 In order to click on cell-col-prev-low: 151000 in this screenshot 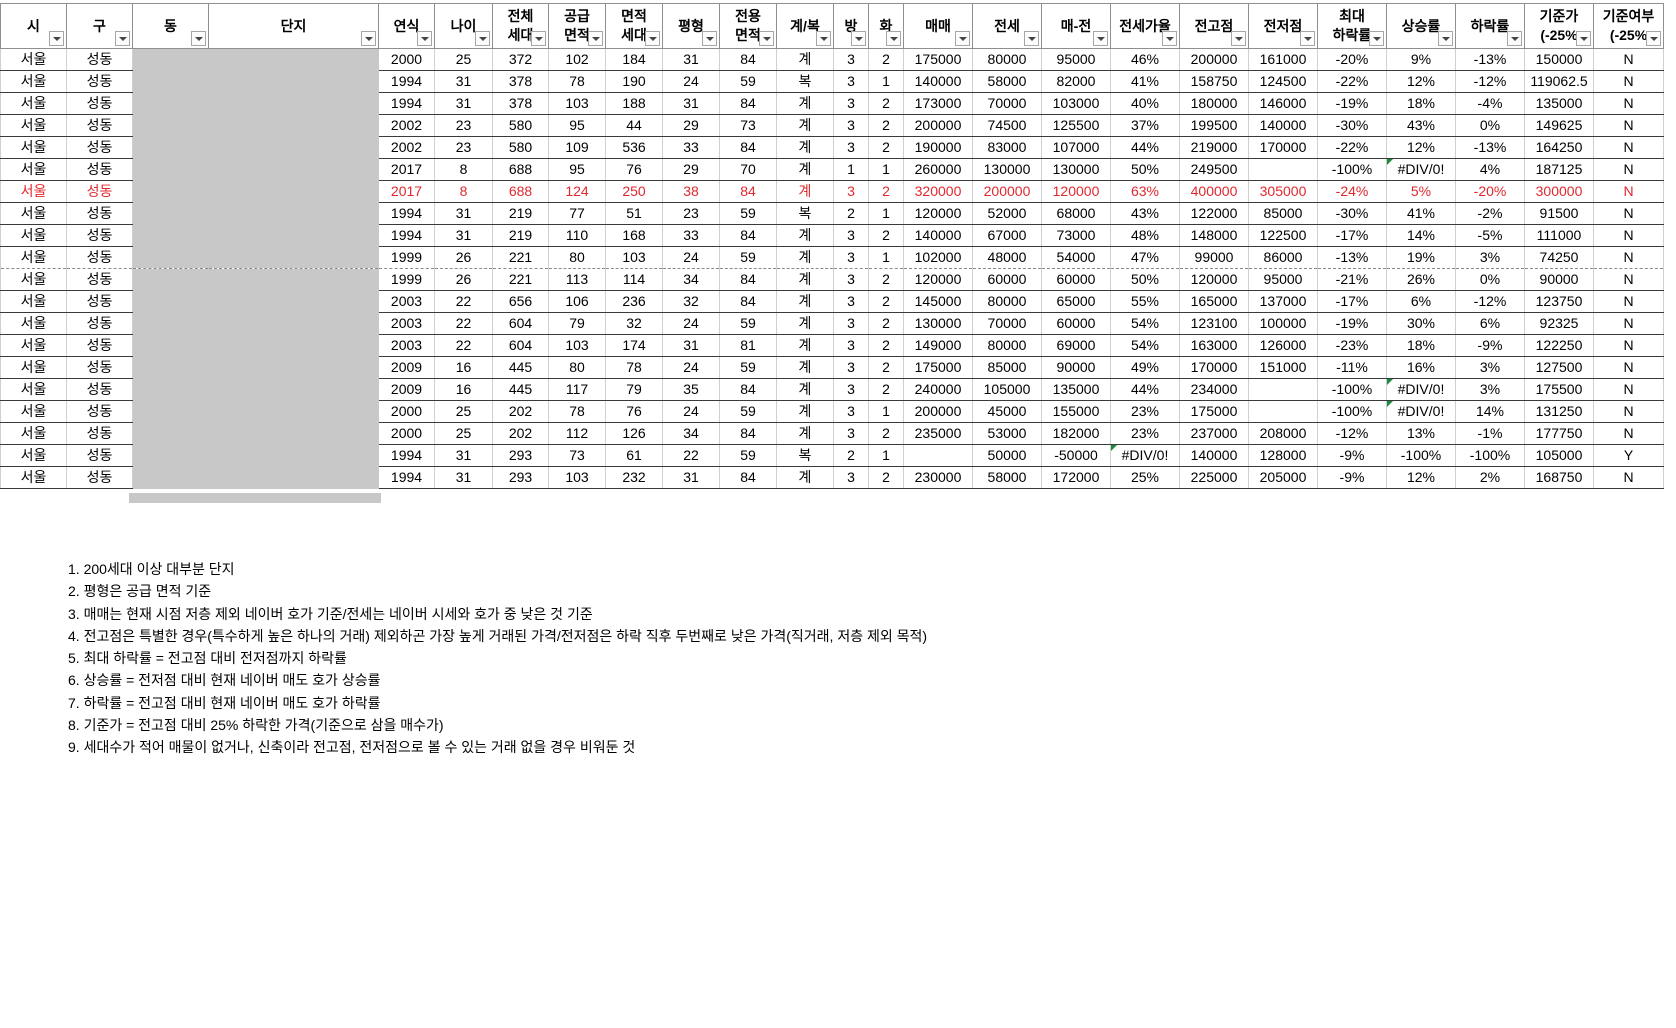, I will do `click(1283, 367)`.